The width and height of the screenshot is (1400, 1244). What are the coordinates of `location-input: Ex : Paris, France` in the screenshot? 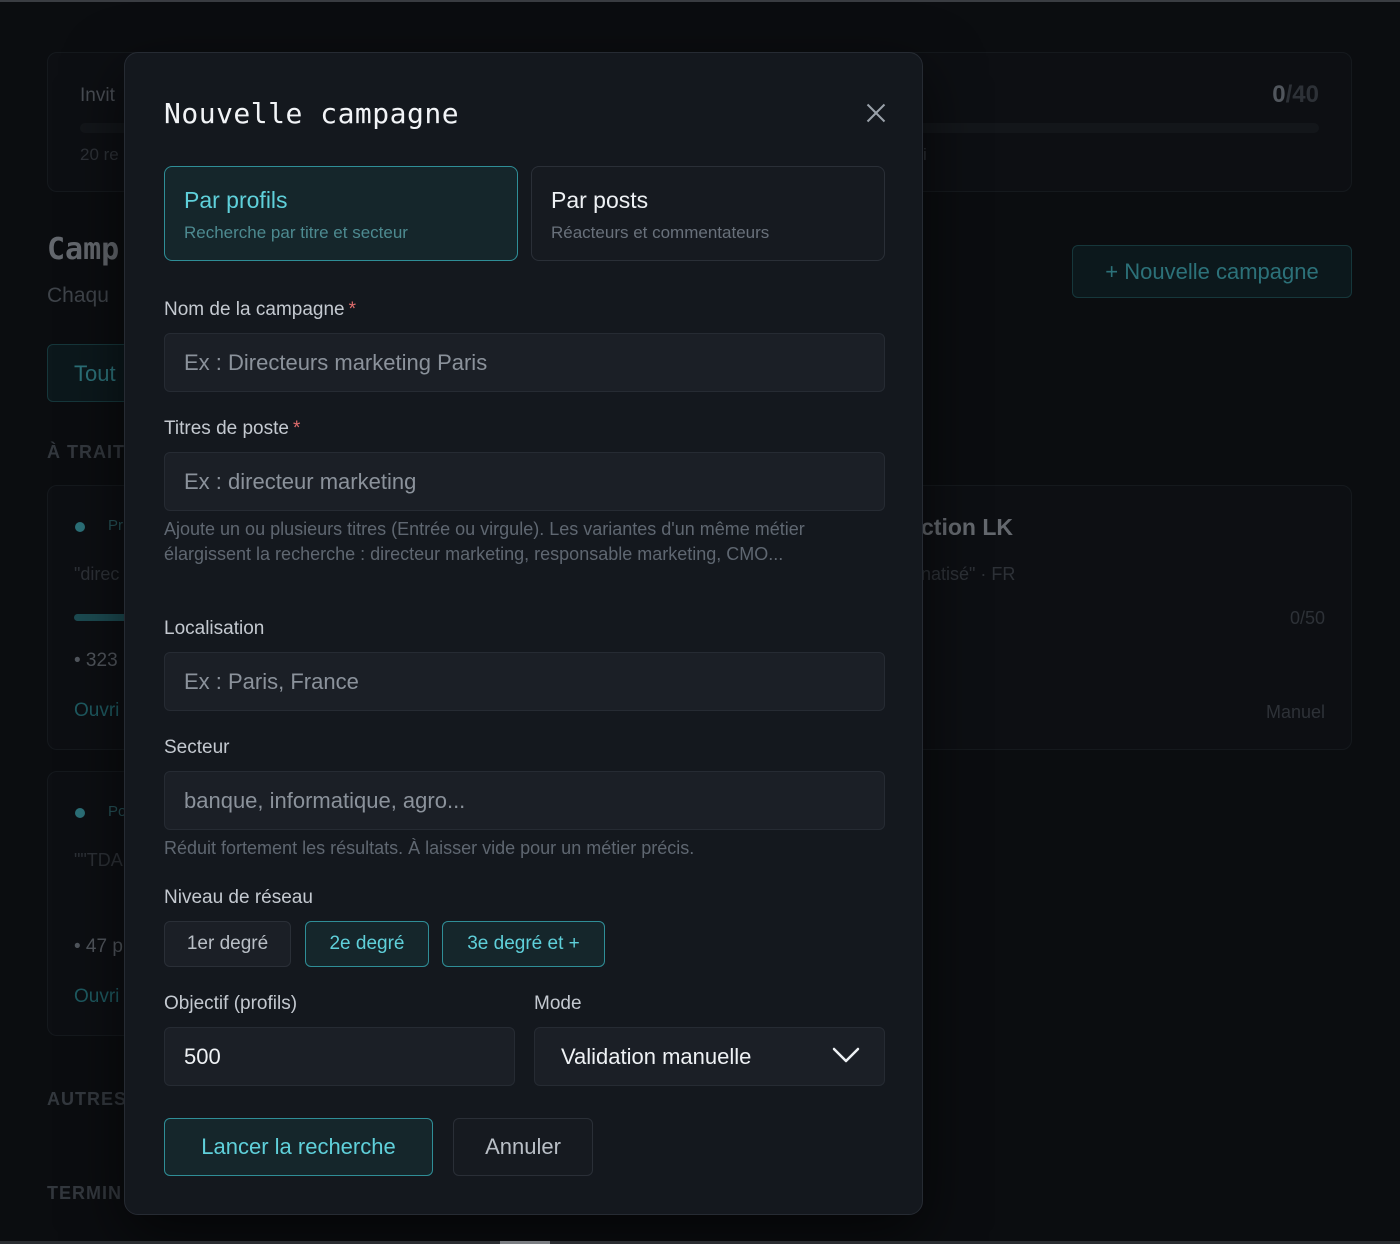 It's located at (524, 681).